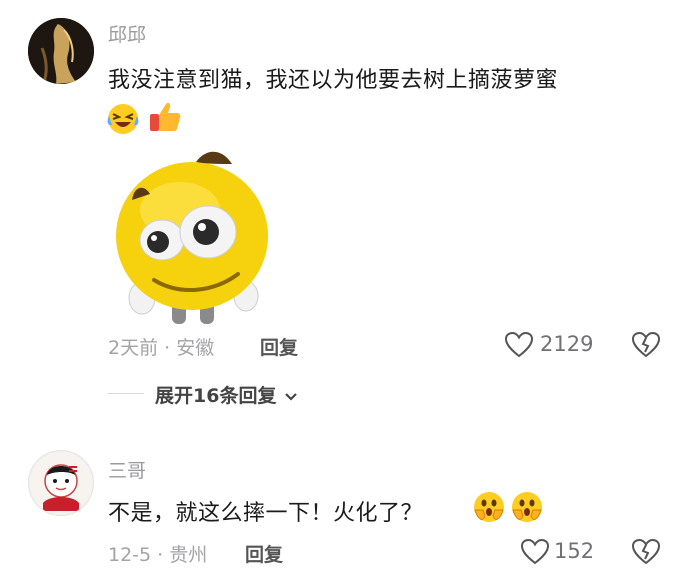  I want to click on comment-text: 不是，就这么摔一下！火化了？, so click(266, 513).